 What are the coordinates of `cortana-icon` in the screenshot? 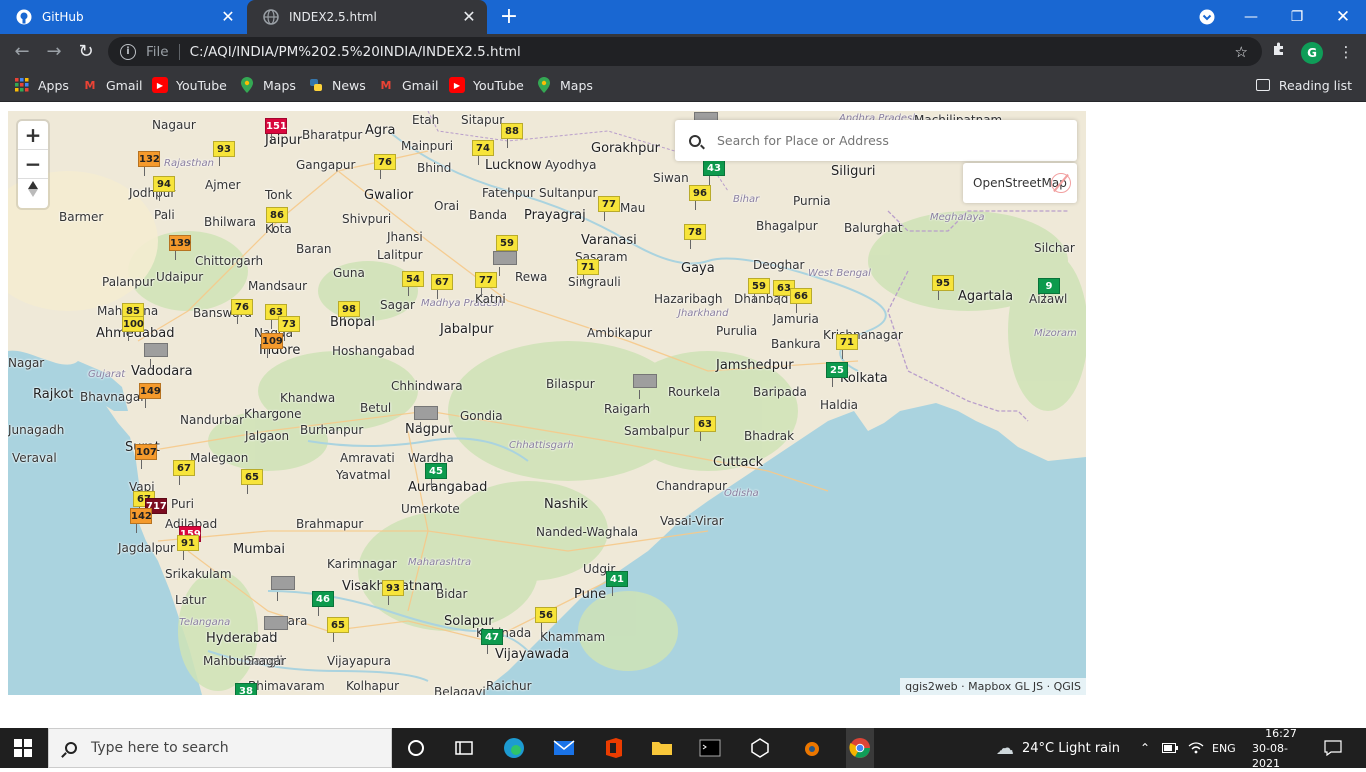 It's located at (416, 748).